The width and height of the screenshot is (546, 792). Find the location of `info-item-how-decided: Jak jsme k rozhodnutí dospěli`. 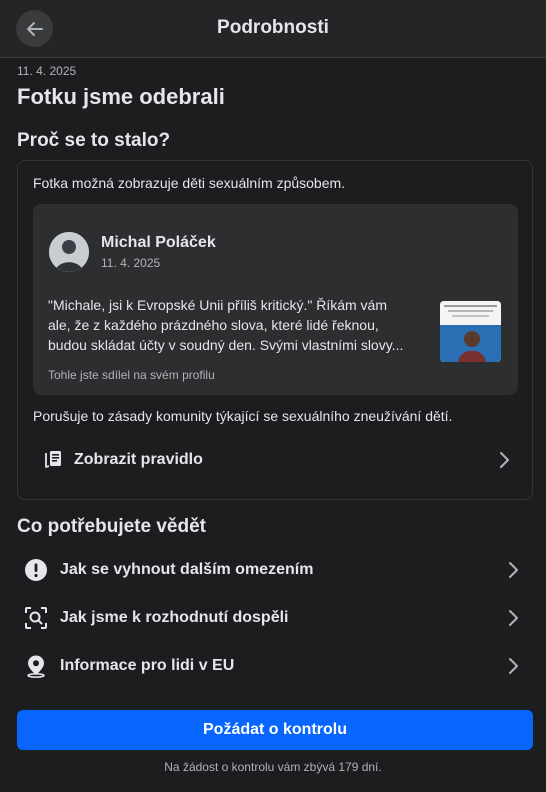

info-item-how-decided: Jak jsme k rozhodnutí dospěli is located at coordinates (275, 618).